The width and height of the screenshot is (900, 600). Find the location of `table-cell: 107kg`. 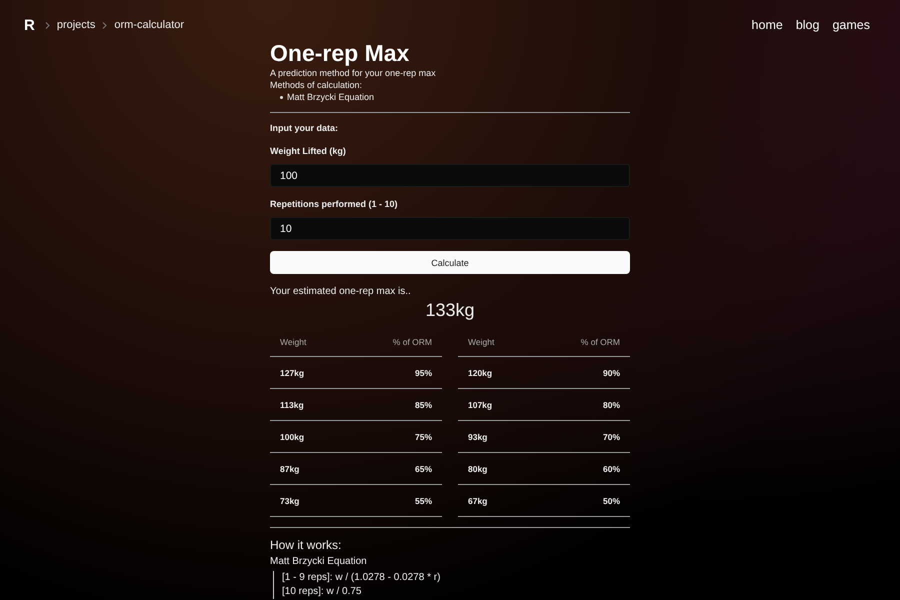

table-cell: 107kg is located at coordinates (496, 404).